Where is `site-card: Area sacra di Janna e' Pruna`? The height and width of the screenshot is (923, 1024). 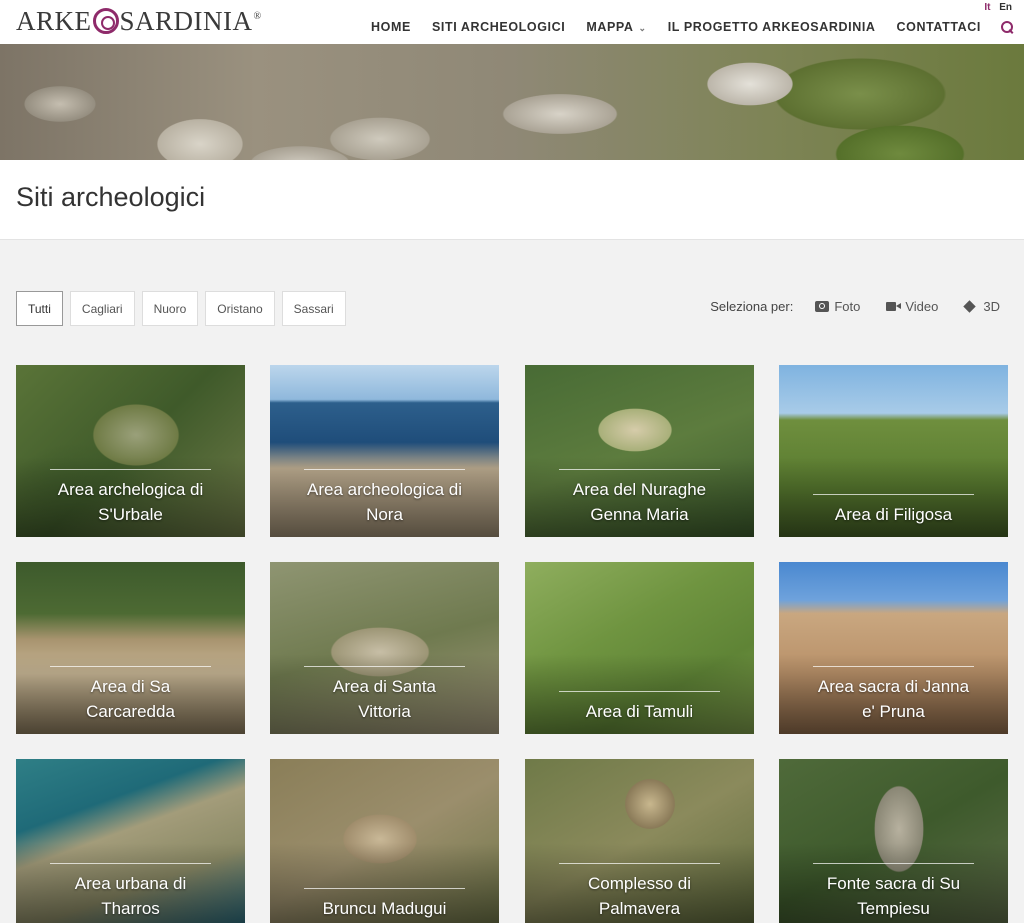
site-card: Area sacra di Janna e' Pruna is located at coordinates (893, 648).